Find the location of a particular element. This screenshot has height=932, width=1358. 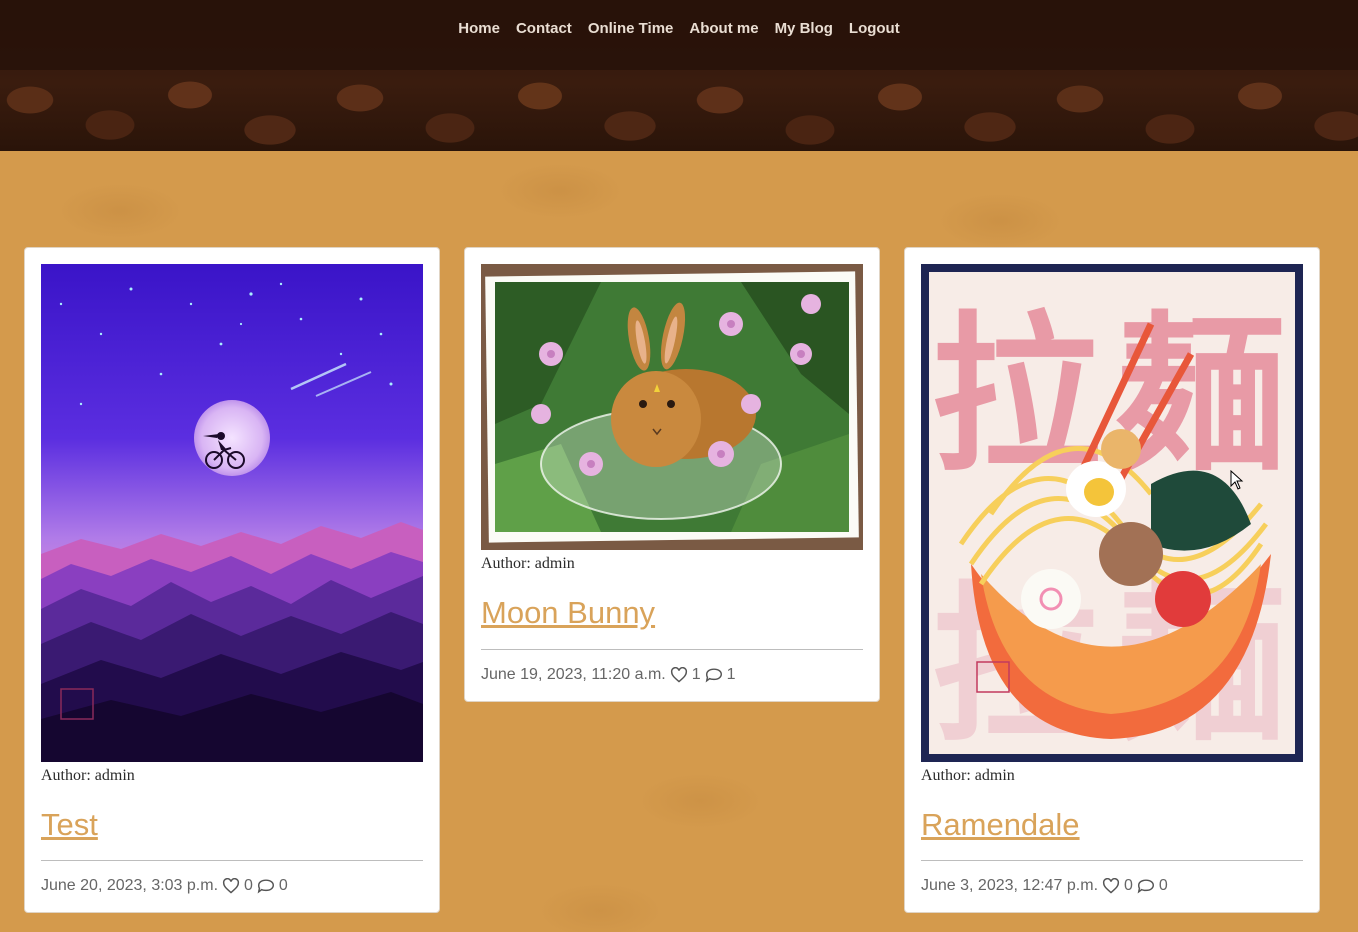

nav-contact: Contact is located at coordinates (544, 28).